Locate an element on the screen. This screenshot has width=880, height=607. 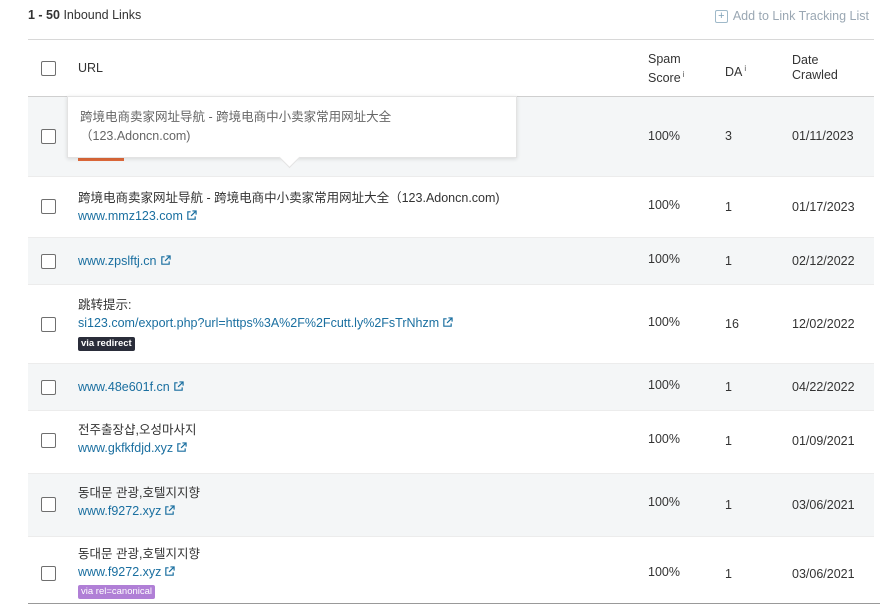
via-redirect-badge: via redirect is located at coordinates (106, 344).